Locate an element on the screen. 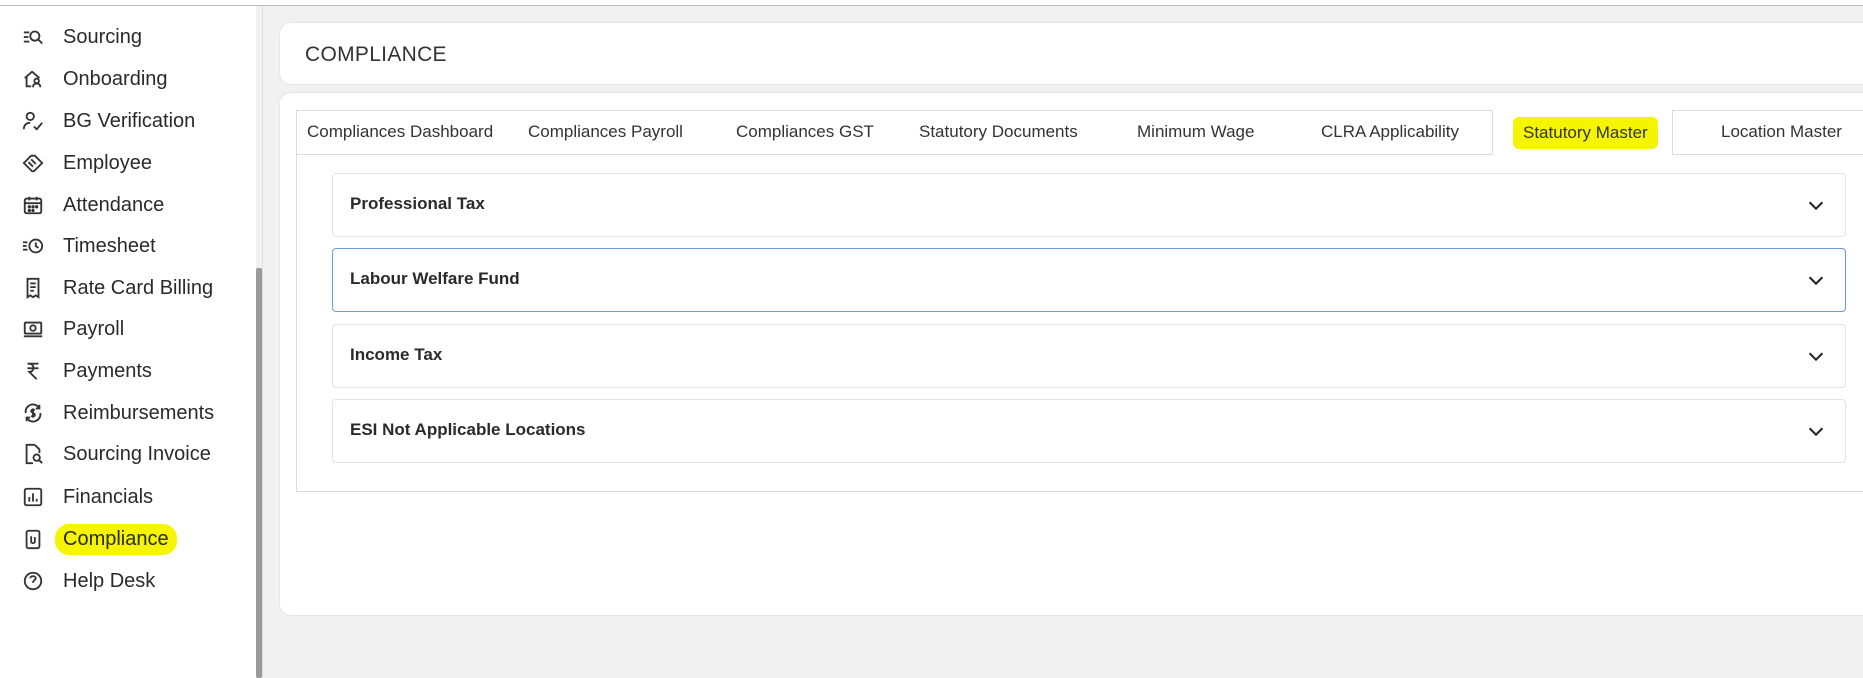 The image size is (1863, 678). onboarding-house-user-icon is located at coordinates (33, 79).